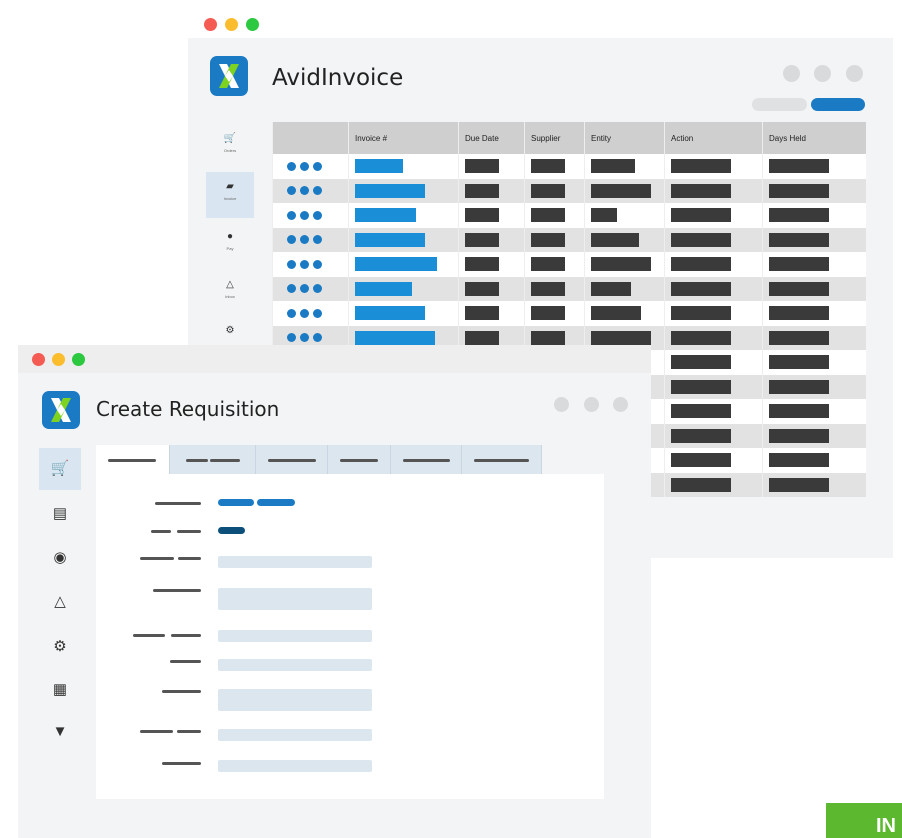 This screenshot has height=838, width=902. What do you see at coordinates (779, 104) in the screenshot?
I see `secondary-action-button` at bounding box center [779, 104].